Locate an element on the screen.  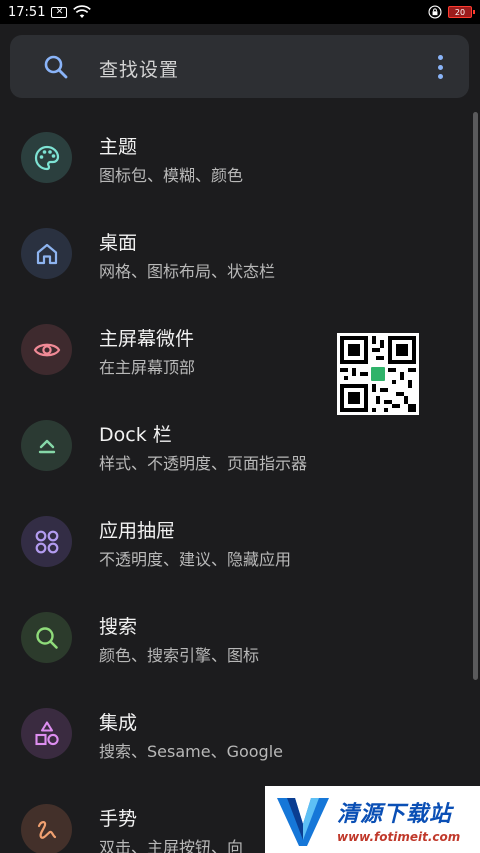
battery-level: 20 is located at coordinates (460, 12).